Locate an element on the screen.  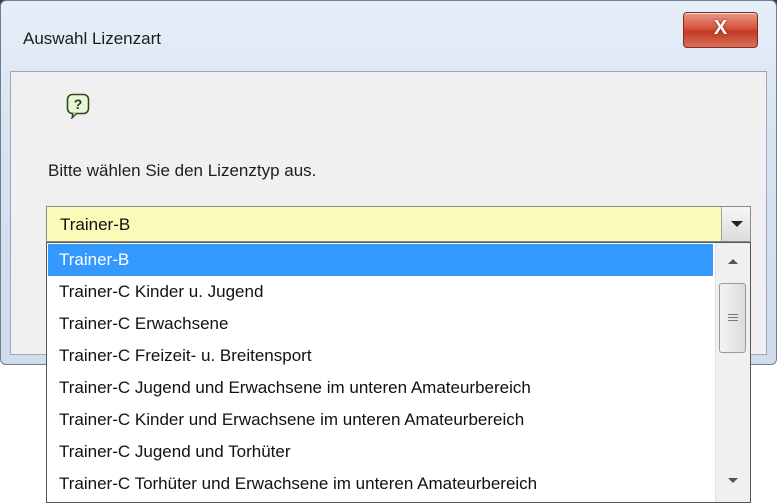
dropdown-option: Trainer-C Jugend und Torhüter is located at coordinates (380, 452).